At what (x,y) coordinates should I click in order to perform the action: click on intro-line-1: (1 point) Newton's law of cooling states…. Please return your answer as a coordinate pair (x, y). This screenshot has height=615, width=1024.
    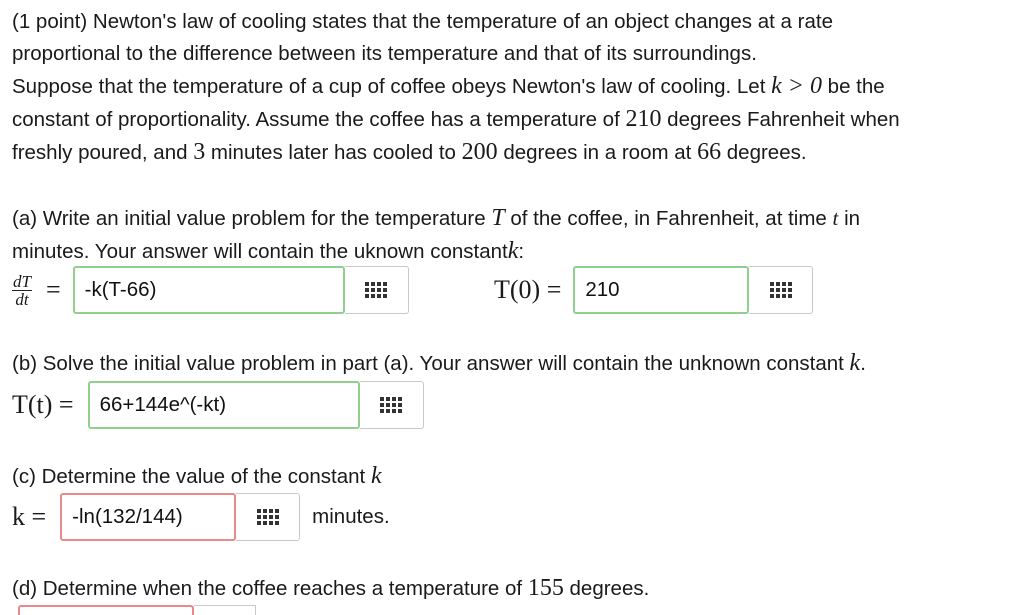
    Looking at the image, I should click on (422, 21).